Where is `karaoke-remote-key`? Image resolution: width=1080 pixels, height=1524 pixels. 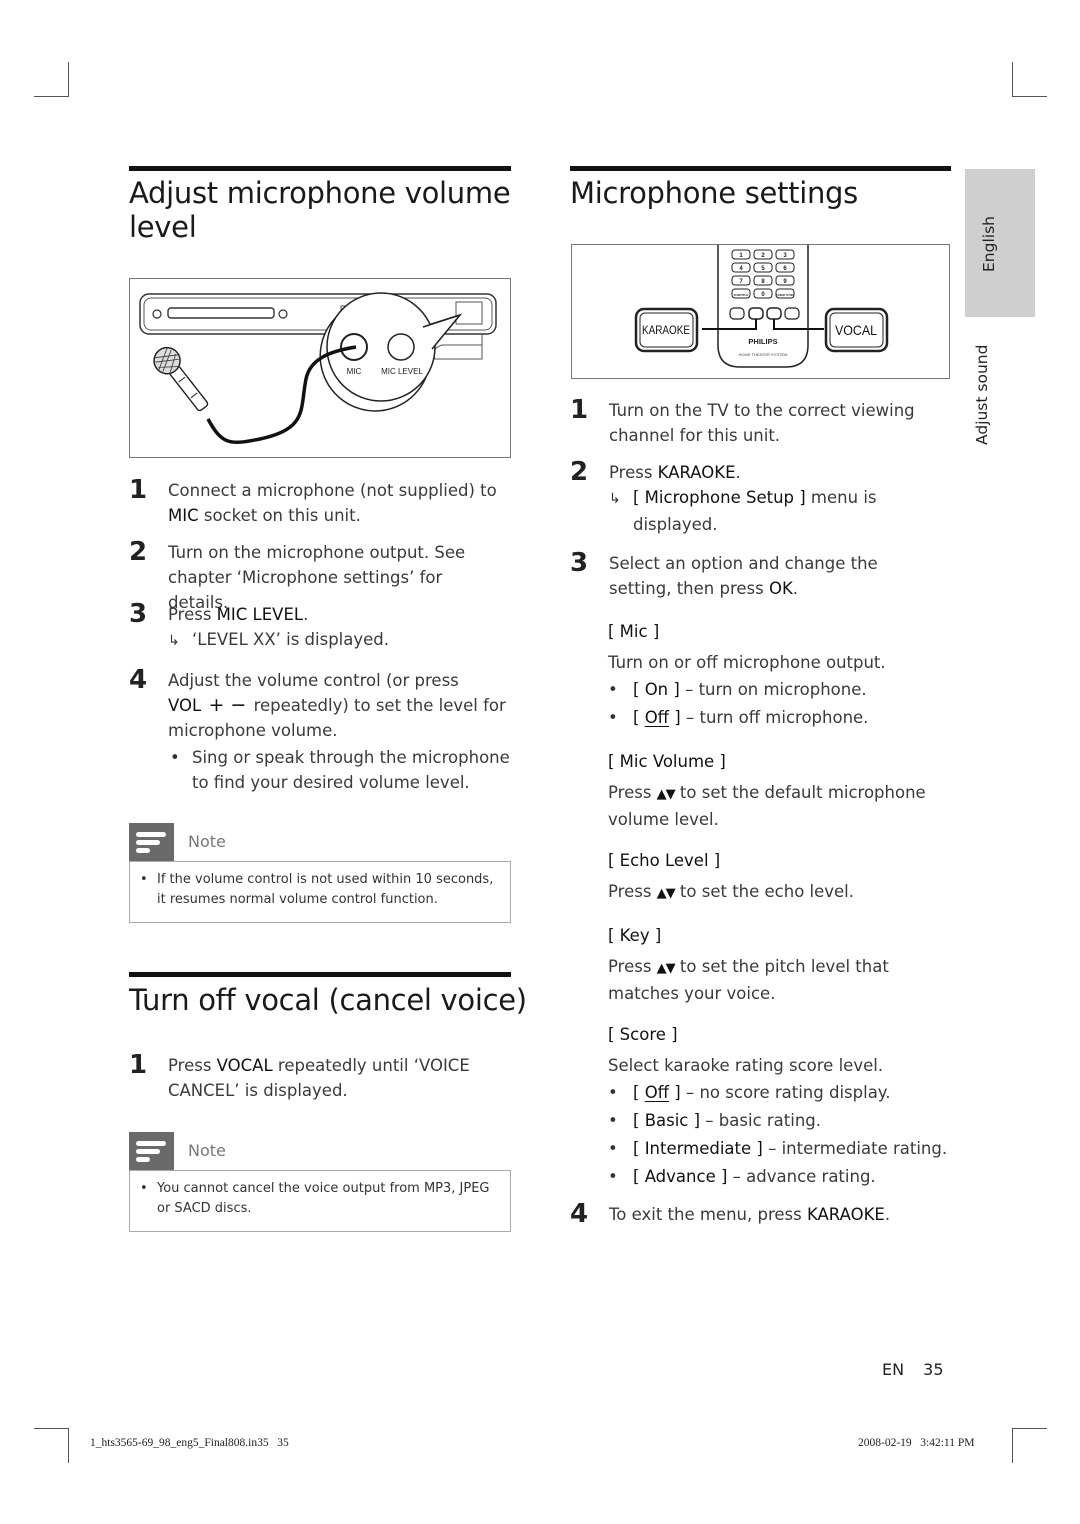 karaoke-remote-key is located at coordinates (756, 313).